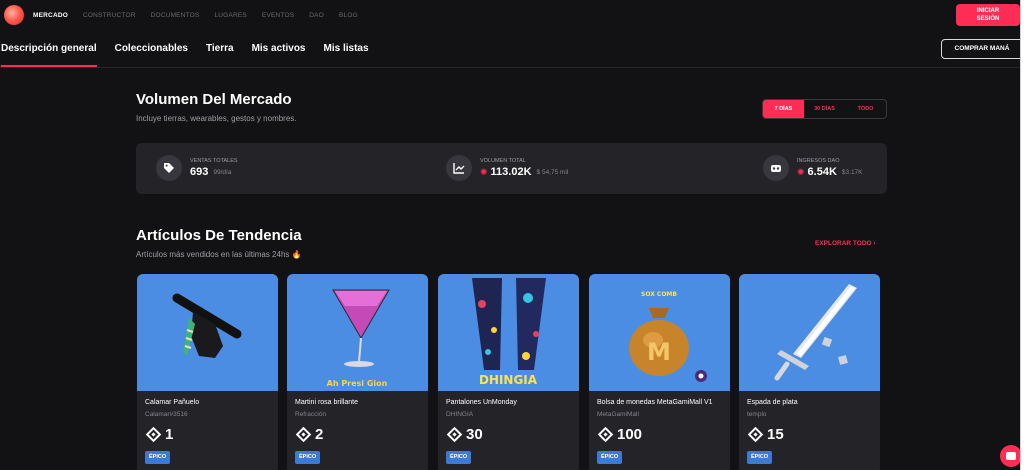 This screenshot has height=470, width=1024. What do you see at coordinates (358, 338) in the screenshot?
I see `martini-glass-icon: Ah Presi Gion` at bounding box center [358, 338].